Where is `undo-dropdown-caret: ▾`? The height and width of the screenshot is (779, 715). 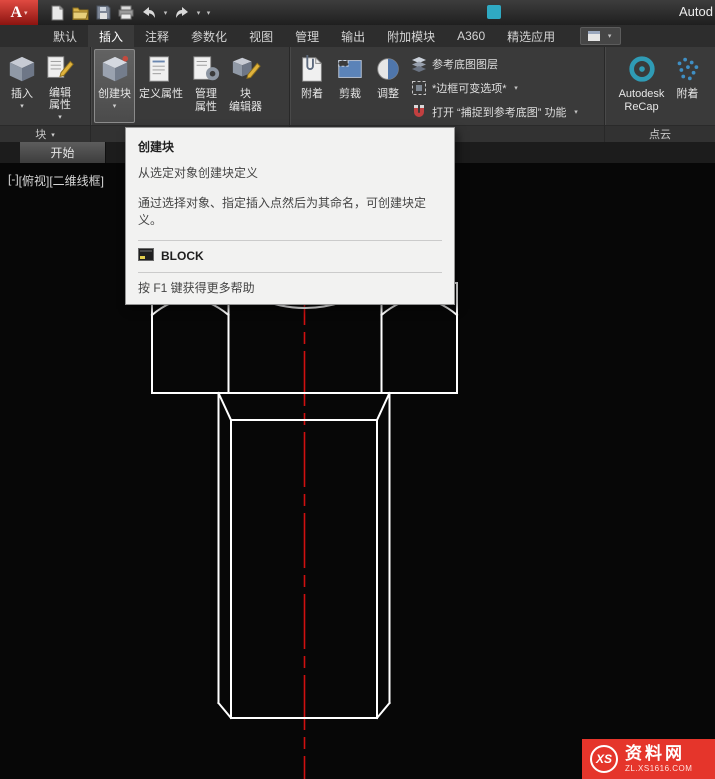 undo-dropdown-caret: ▾ is located at coordinates (165, 13).